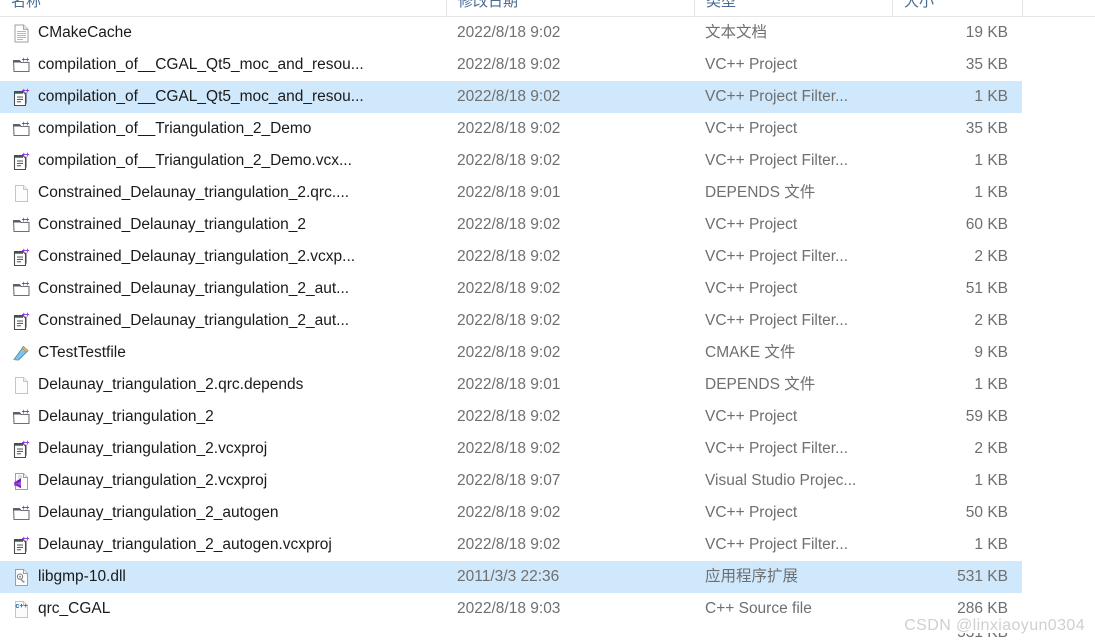 The width and height of the screenshot is (1095, 641). I want to click on file-row: CTestTestfile 2022/8/18 9:02 CMAKE 文件 9 KB, so click(511, 353).